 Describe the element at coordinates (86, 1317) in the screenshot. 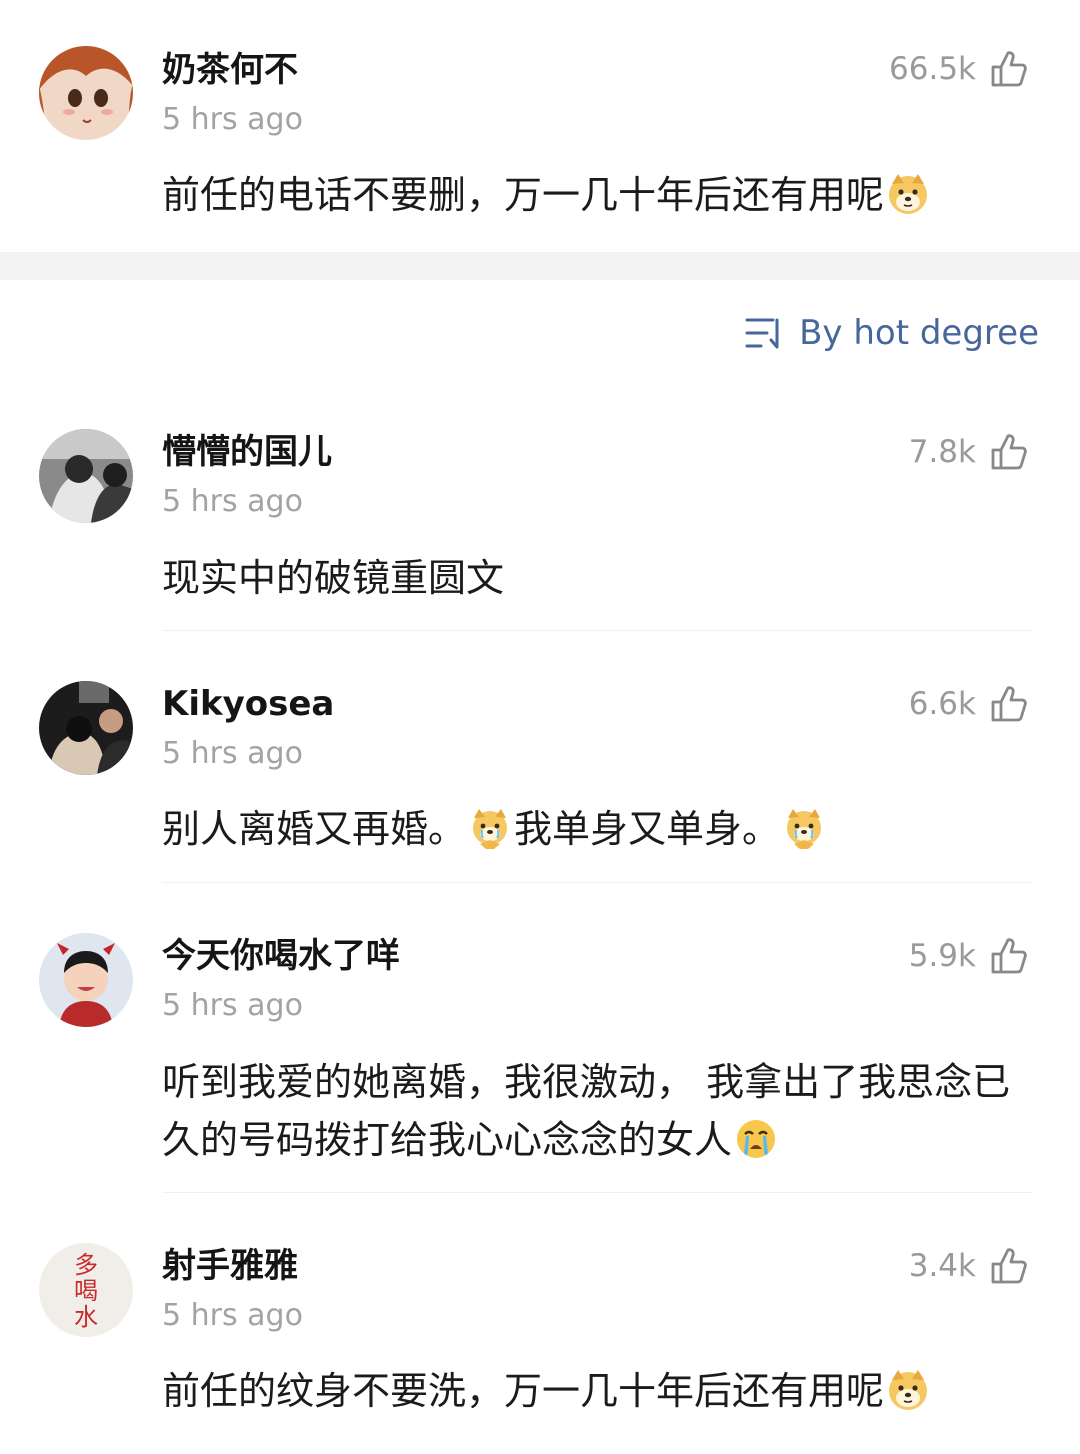

I see `avatar-char: 水` at that location.